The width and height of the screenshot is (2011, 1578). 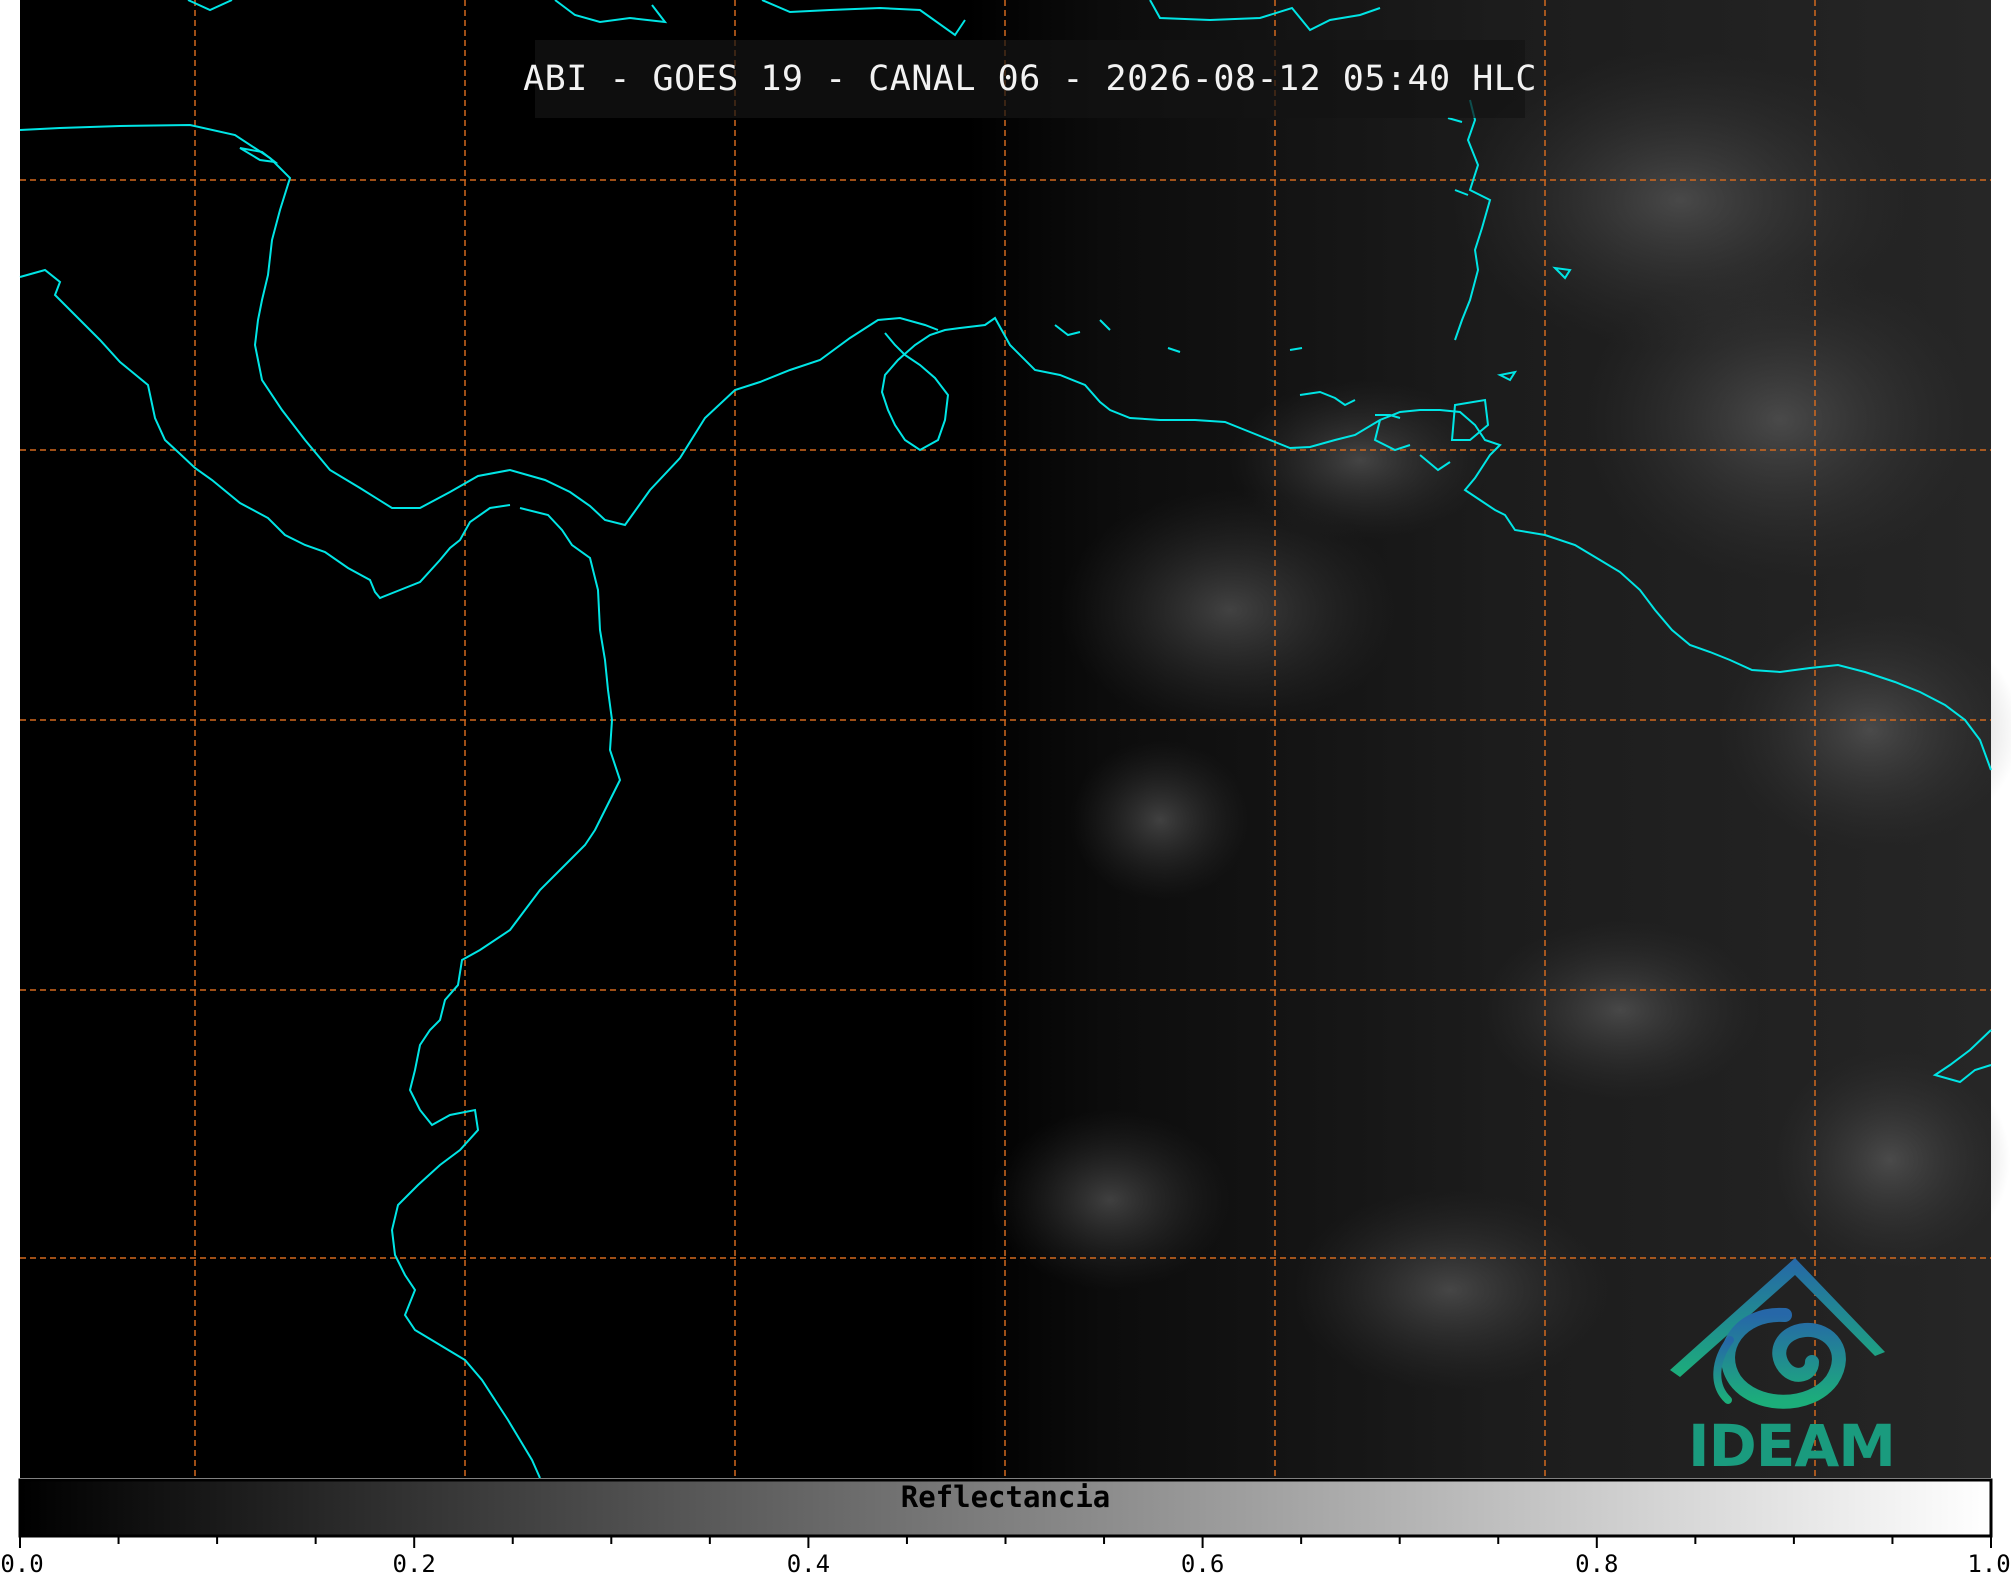 What do you see at coordinates (1989, 1564) in the screenshot?
I see `colorbar-tick-label: 1.0` at bounding box center [1989, 1564].